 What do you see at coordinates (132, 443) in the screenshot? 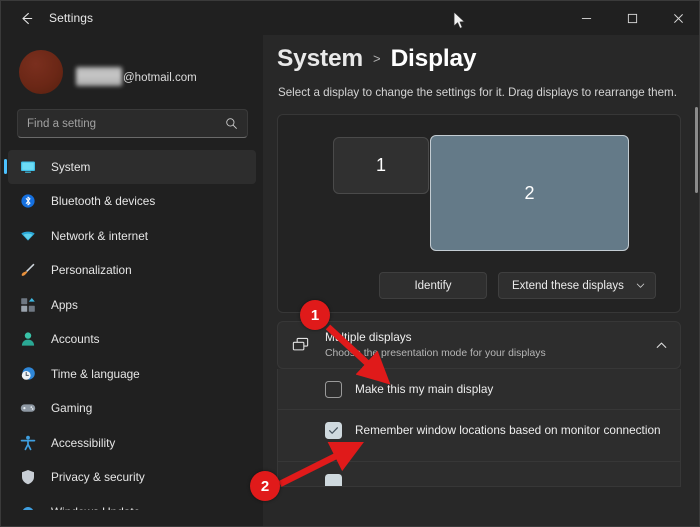
I see `sidebar-item-accessibility: Accessibility` at bounding box center [132, 443].